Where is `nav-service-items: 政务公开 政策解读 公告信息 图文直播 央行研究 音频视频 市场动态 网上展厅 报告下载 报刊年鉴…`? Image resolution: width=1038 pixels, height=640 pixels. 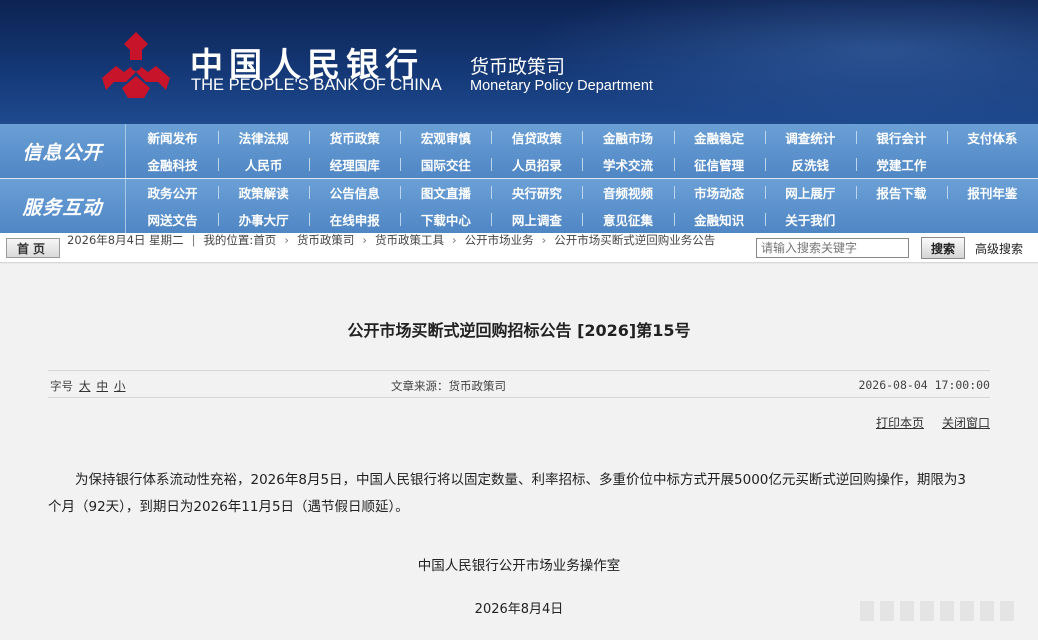
nav-service-items: 政务公开 政策解读 公告信息 图文直播 央行研究 音频视频 市场动态 网上展厅 报告下载 报刊年鉴… is located at coordinates (582, 206).